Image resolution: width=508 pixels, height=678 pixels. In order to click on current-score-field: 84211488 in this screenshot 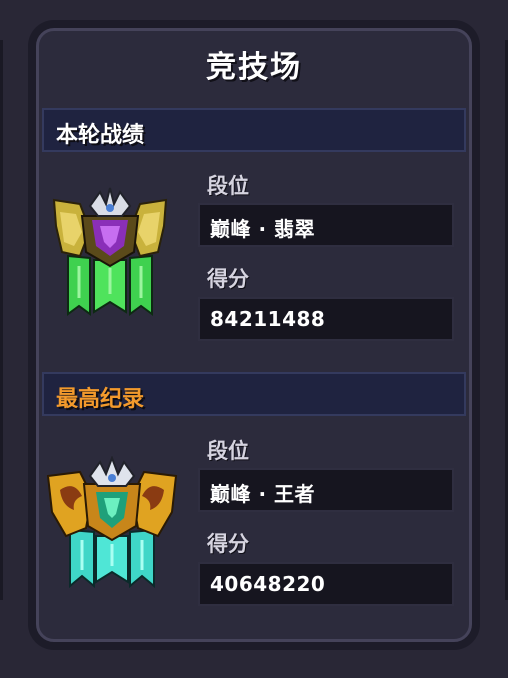, I will do `click(326, 319)`.